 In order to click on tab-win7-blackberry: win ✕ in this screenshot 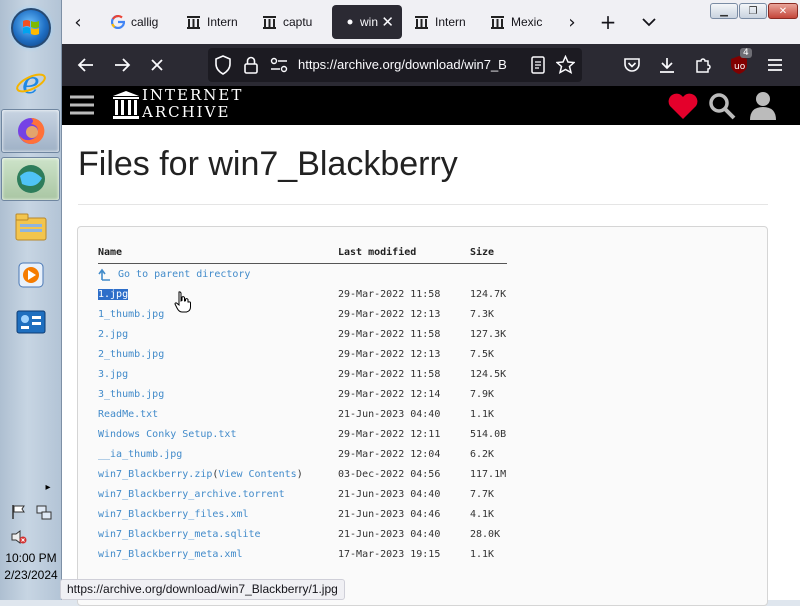, I will do `click(367, 22)`.